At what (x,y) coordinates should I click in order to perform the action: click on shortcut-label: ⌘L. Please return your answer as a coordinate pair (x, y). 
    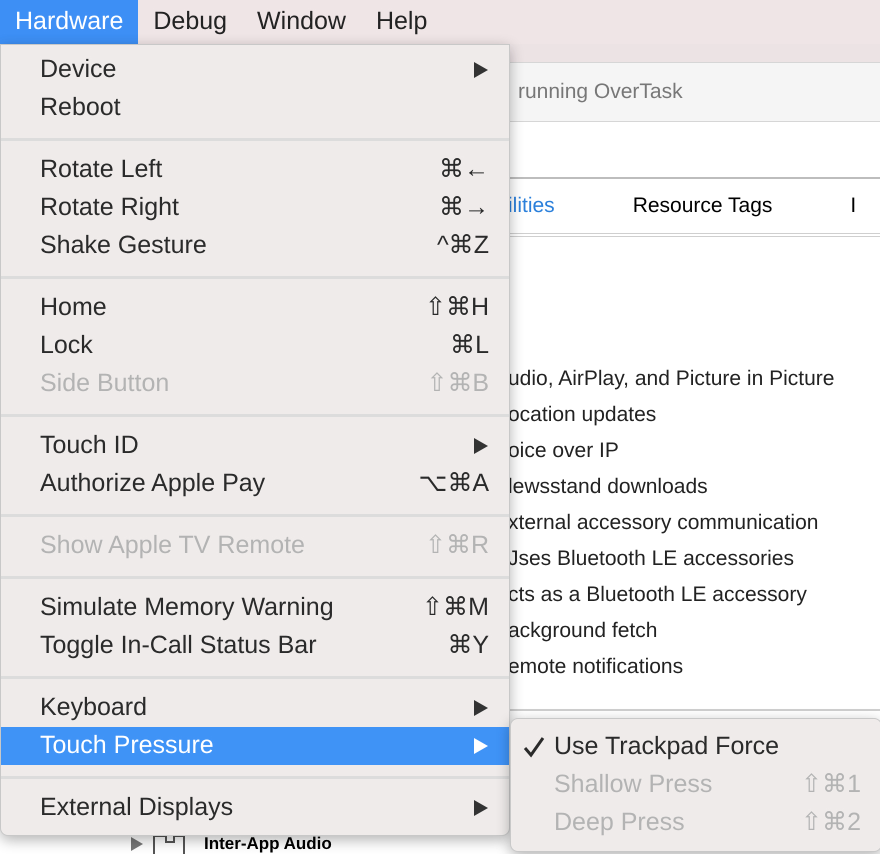
    Looking at the image, I should click on (469, 346).